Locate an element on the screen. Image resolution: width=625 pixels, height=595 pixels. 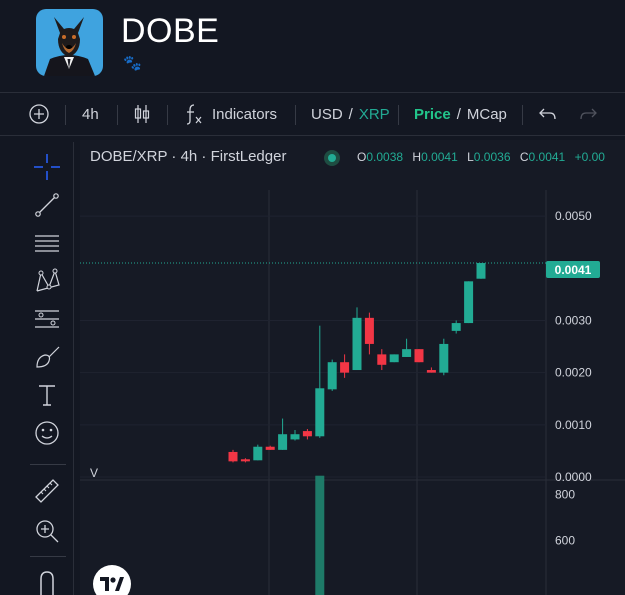
redo-button is located at coordinates (588, 114).